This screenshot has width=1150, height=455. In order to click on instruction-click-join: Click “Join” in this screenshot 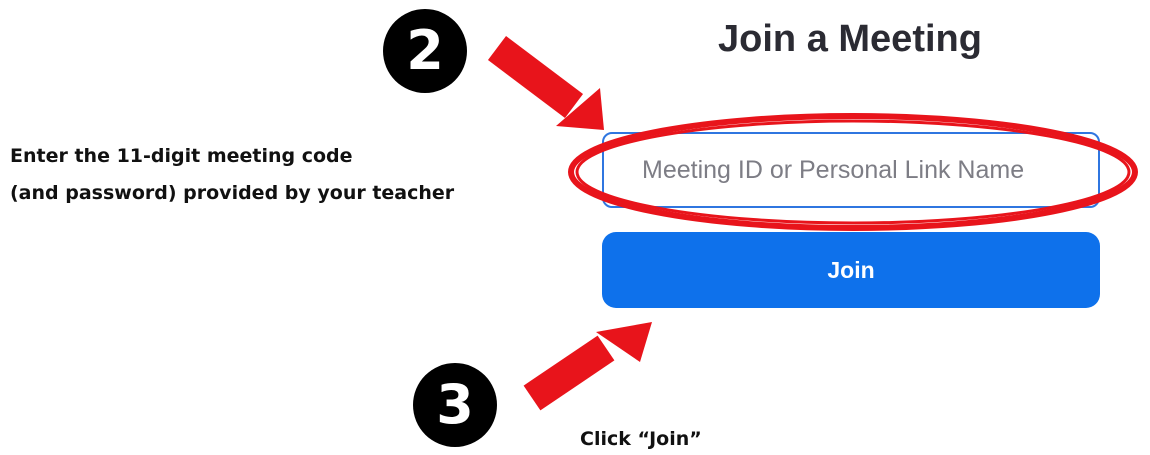, I will do `click(641, 439)`.